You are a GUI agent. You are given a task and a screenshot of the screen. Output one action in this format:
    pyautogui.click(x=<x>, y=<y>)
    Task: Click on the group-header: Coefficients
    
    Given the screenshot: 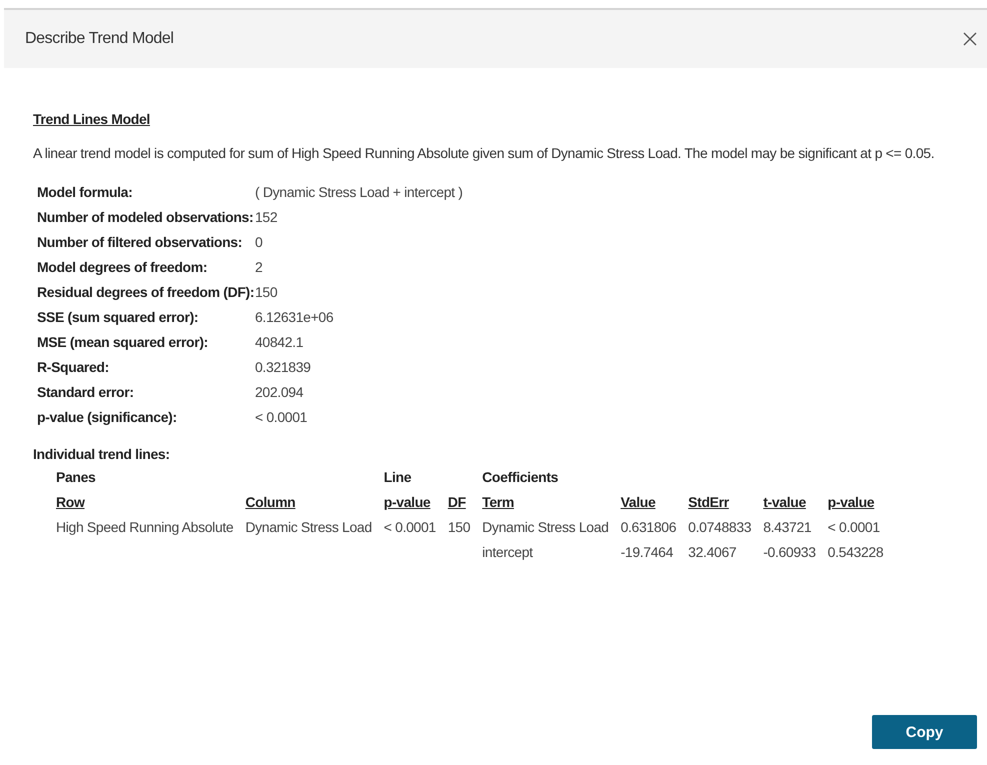 What is the action you would take?
    pyautogui.click(x=520, y=476)
    